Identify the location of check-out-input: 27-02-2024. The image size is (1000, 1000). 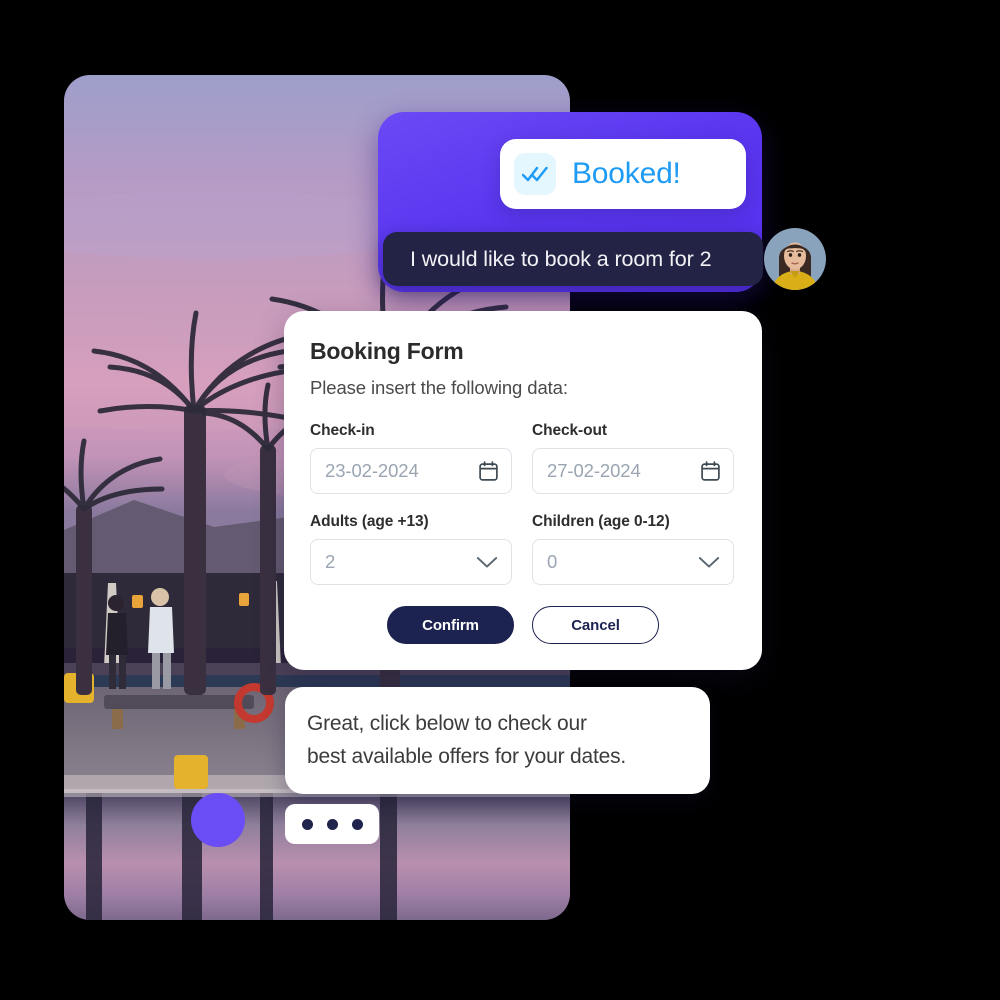
(633, 471).